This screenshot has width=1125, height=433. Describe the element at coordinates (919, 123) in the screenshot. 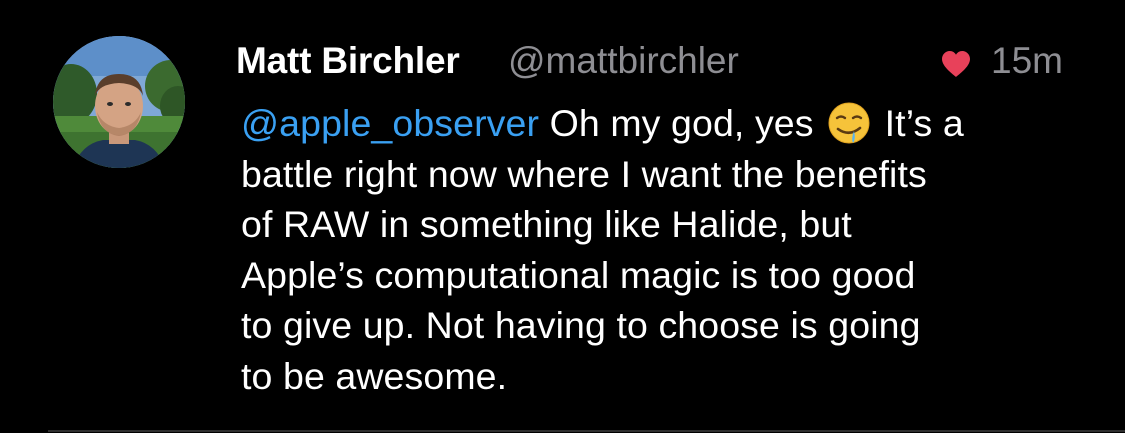

I see `tweet-text-segment: It’s a` at that location.